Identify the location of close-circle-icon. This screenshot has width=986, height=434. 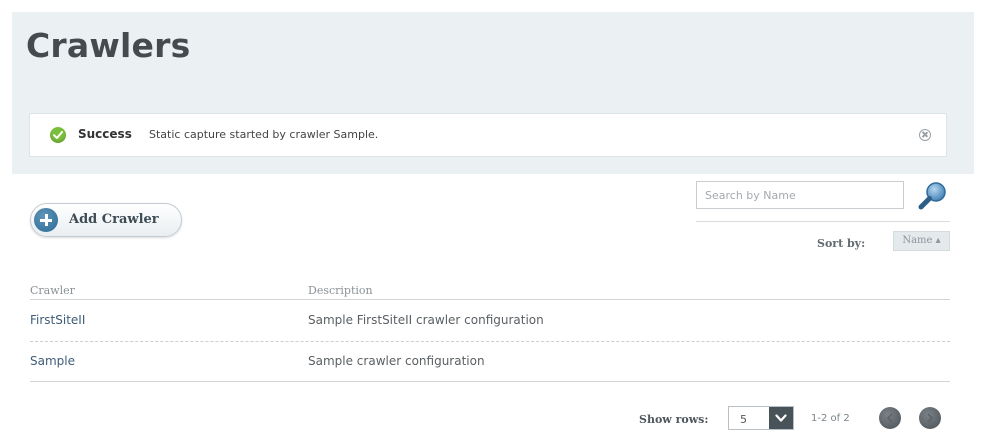
(925, 135).